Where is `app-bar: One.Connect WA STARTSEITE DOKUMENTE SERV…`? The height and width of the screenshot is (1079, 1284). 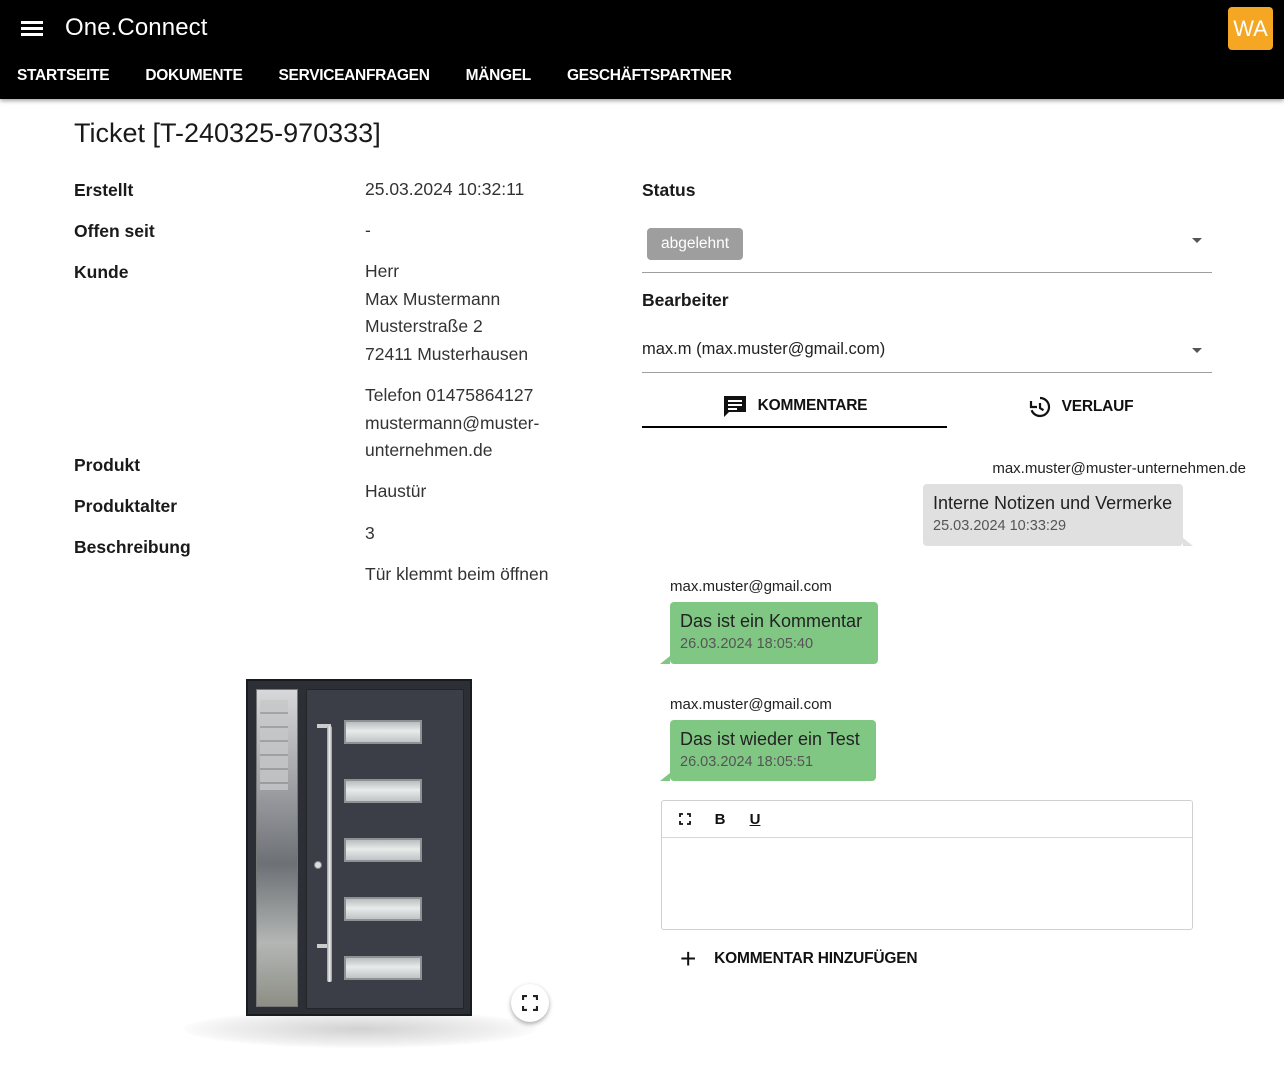
app-bar: One.Connect WA STARTSEITE DOKUMENTE SERV… is located at coordinates (642, 49).